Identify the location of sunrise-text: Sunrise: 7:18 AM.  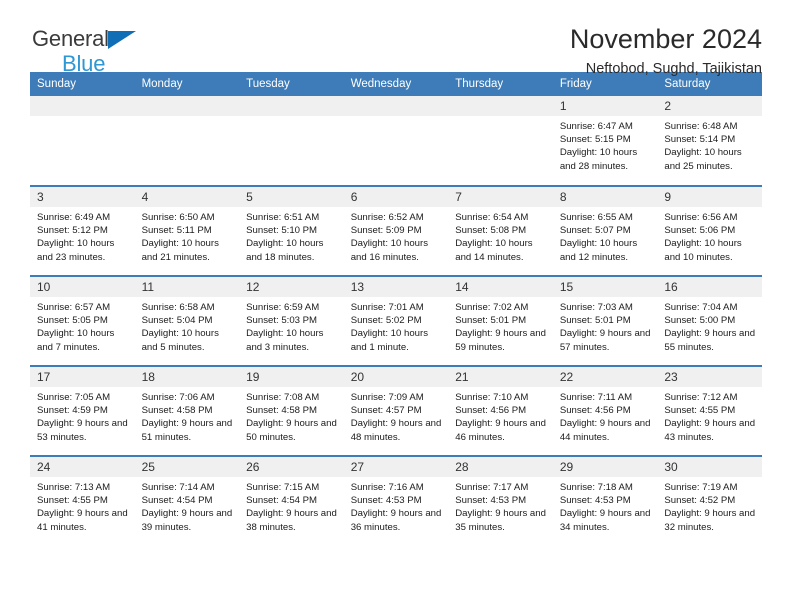
(596, 487).